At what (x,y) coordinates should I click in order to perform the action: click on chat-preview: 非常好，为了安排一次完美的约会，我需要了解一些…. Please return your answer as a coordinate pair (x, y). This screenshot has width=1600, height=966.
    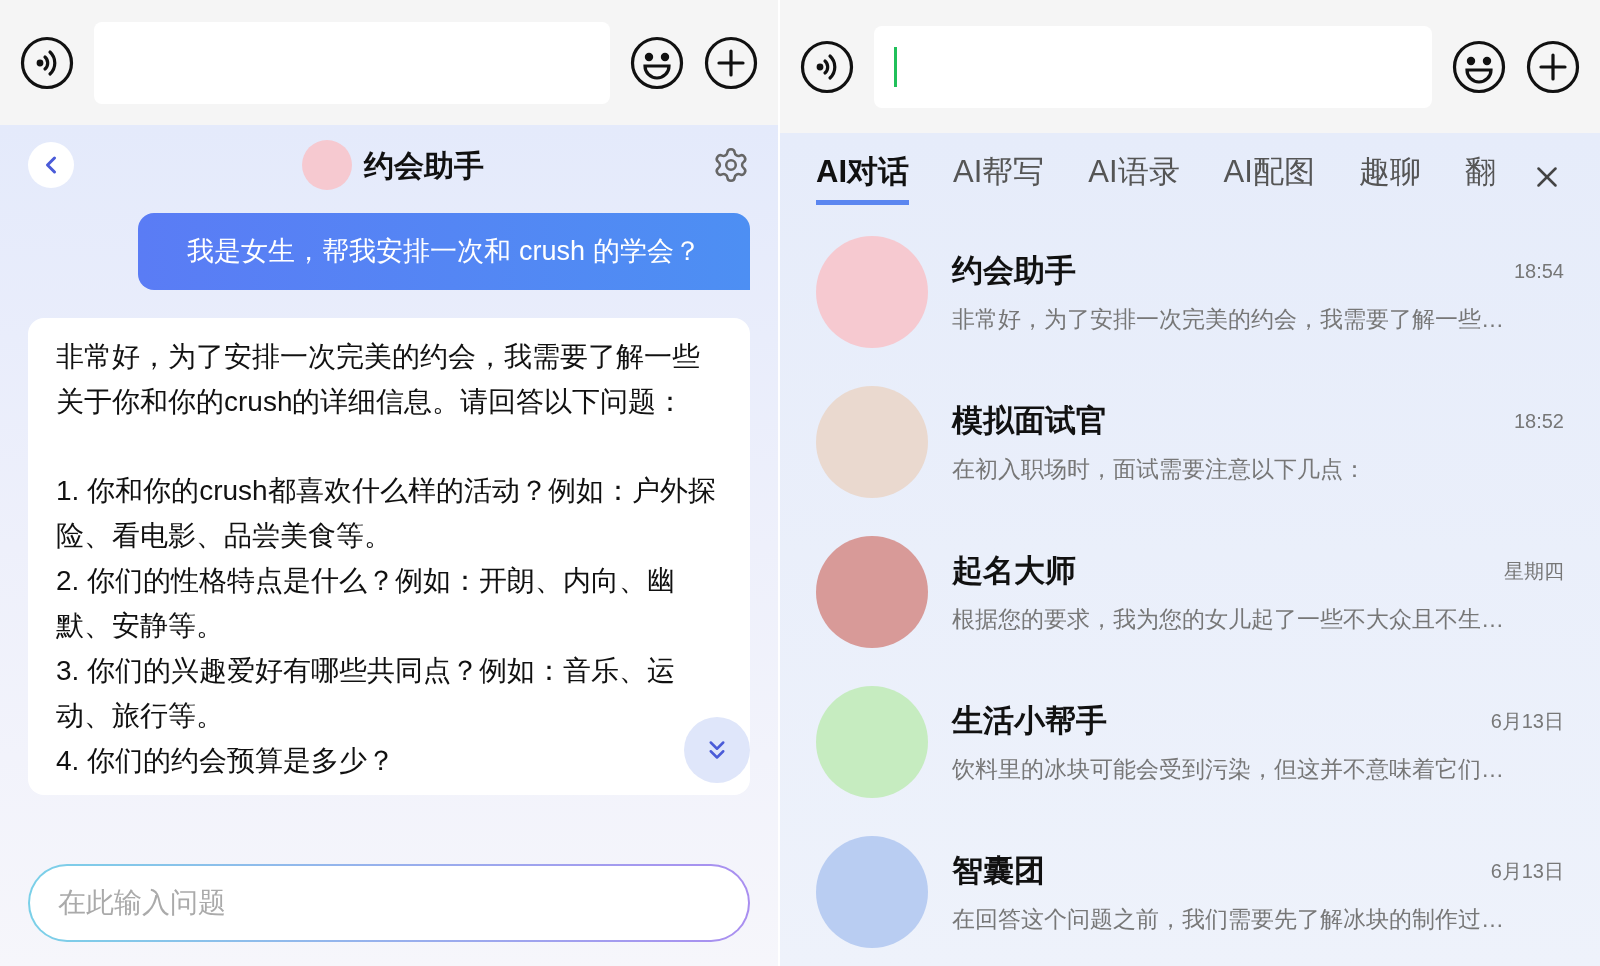
    Looking at the image, I should click on (1228, 319).